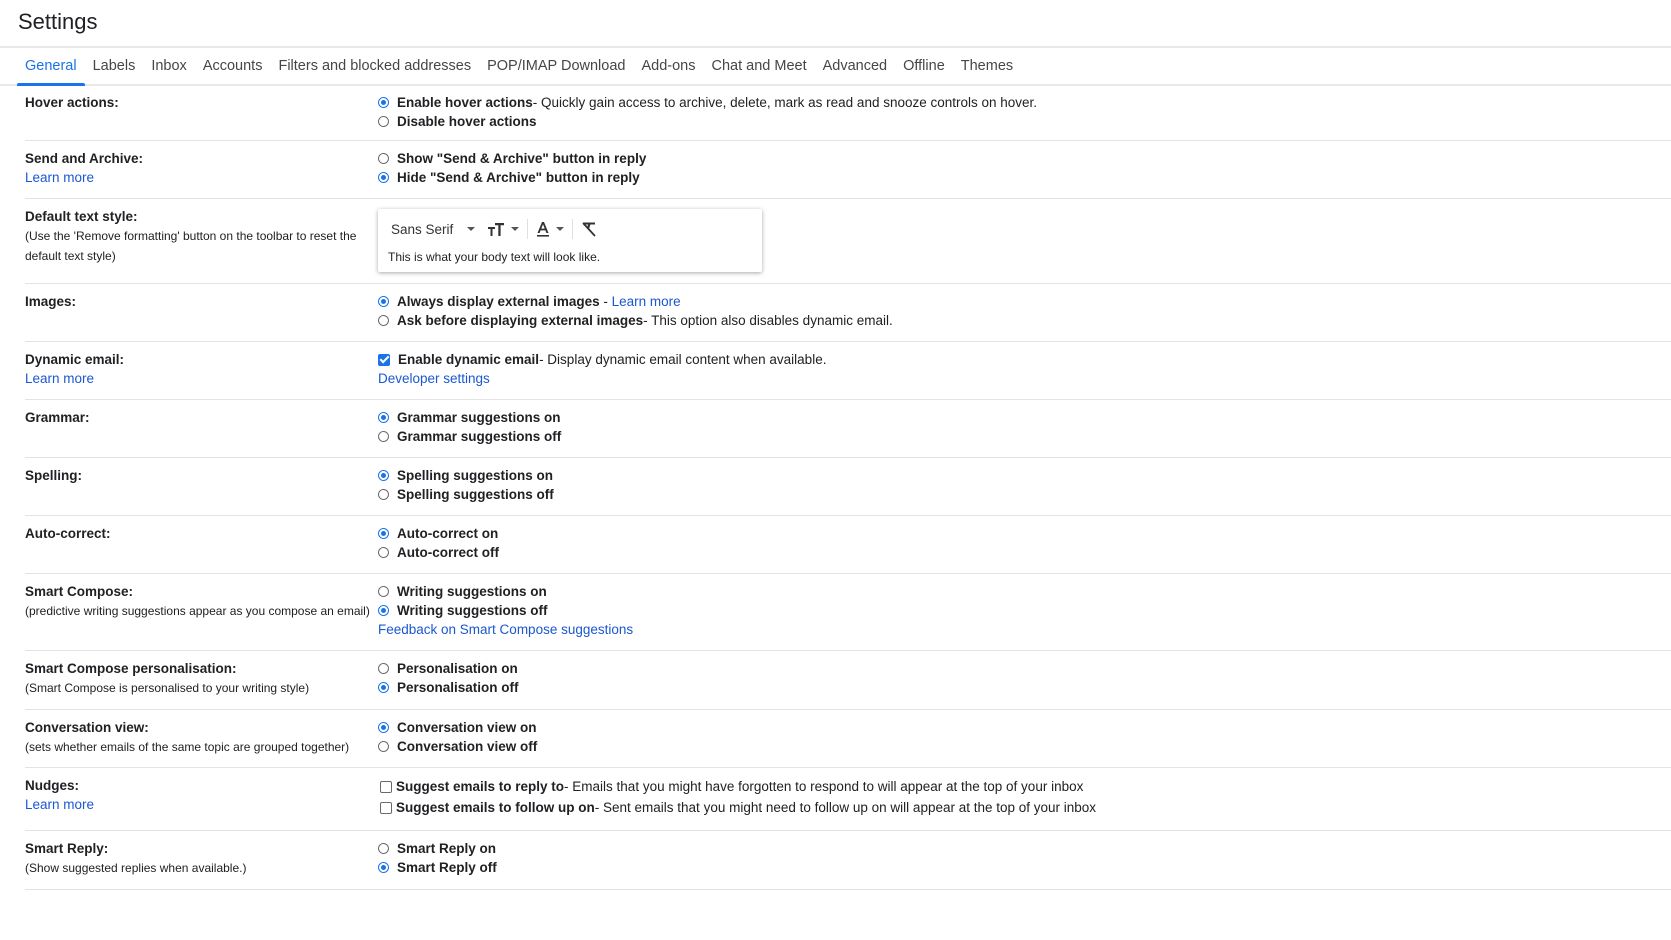 Image resolution: width=1671 pixels, height=940 pixels. I want to click on tab-accounts: Accounts, so click(233, 71).